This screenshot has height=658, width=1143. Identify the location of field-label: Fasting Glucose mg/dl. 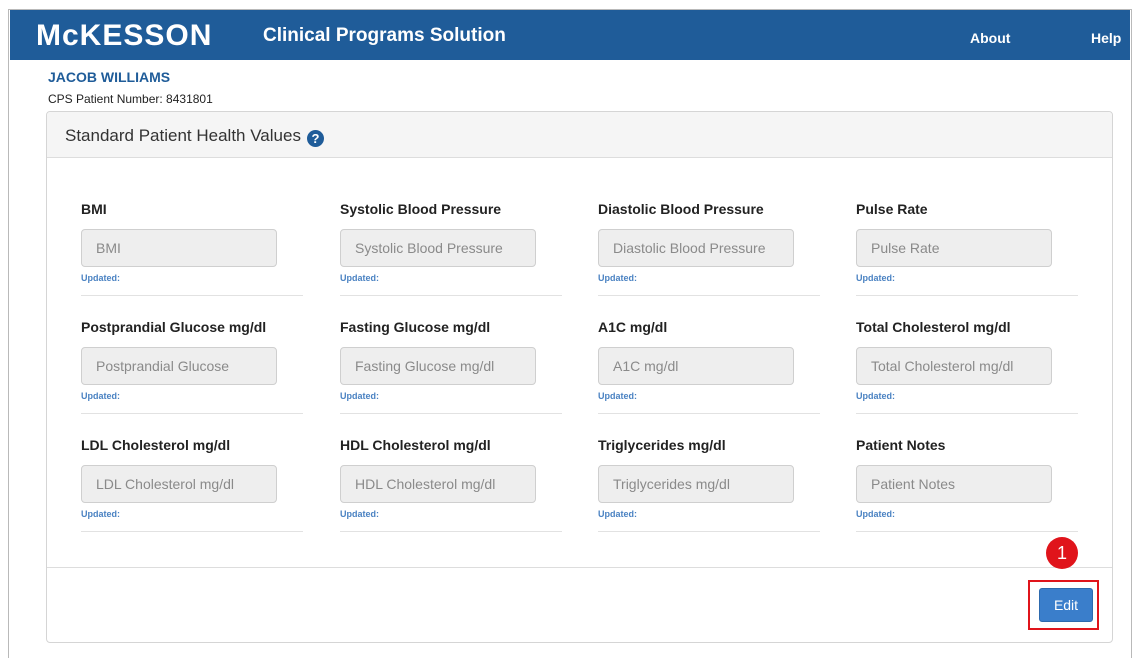
(415, 327).